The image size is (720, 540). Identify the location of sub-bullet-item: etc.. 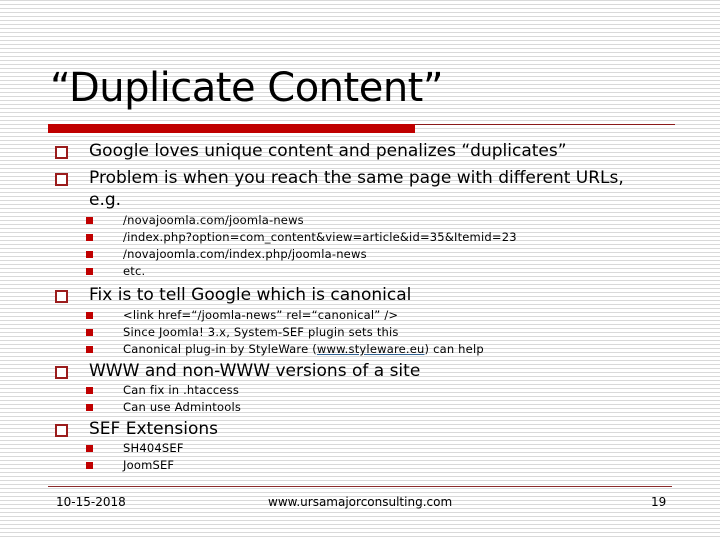
(116, 271).